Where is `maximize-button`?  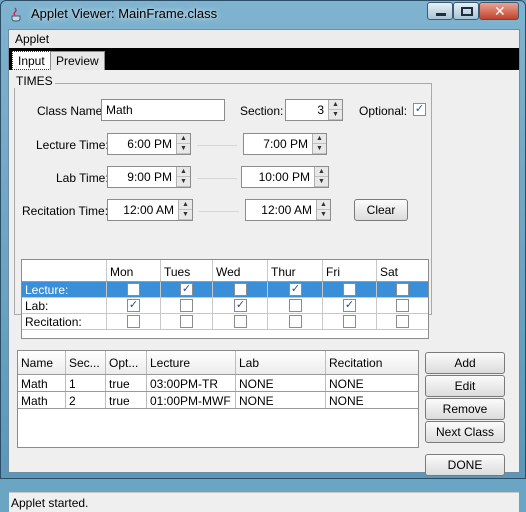 maximize-button is located at coordinates (466, 11).